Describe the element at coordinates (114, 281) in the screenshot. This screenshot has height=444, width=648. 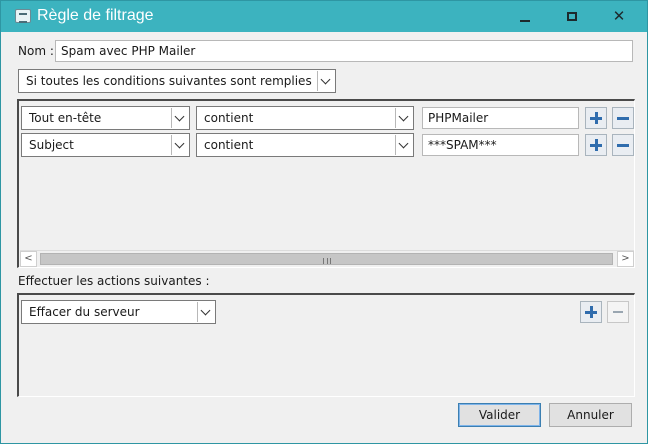
I see `actions-label: Effectuer les actions suivantes :` at that location.